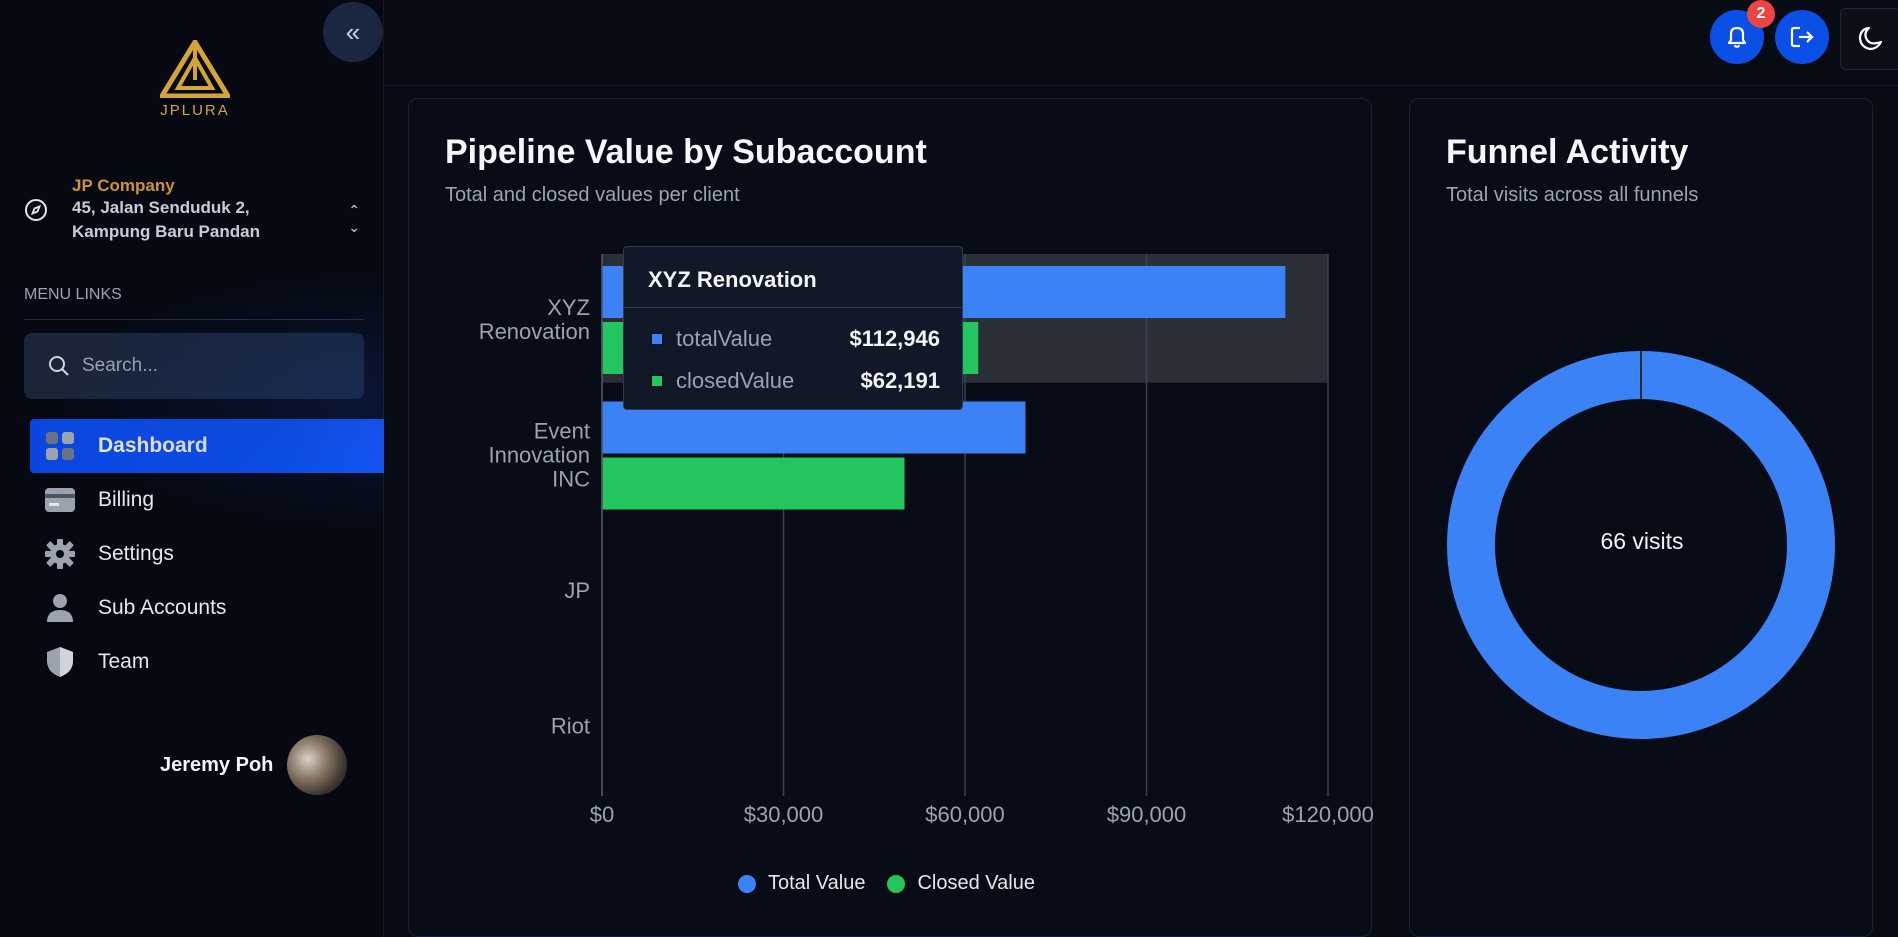 This screenshot has height=937, width=1898. What do you see at coordinates (1642, 541) in the screenshot?
I see `donut-center-label: 66 visits` at bounding box center [1642, 541].